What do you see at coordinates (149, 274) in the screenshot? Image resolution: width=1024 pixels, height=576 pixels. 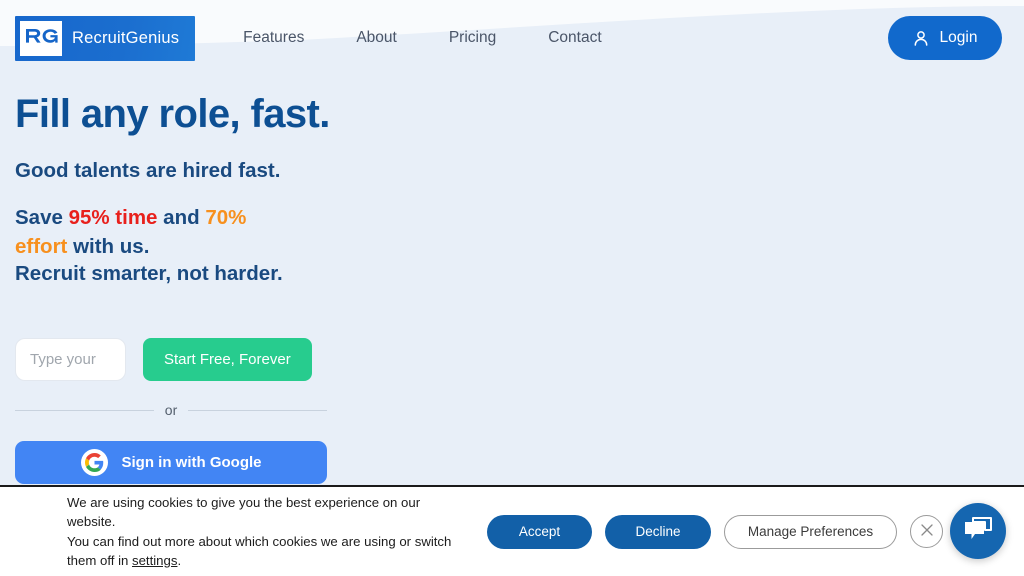 I see `hero-tagline: Recruit smarter, not harder.` at bounding box center [149, 274].